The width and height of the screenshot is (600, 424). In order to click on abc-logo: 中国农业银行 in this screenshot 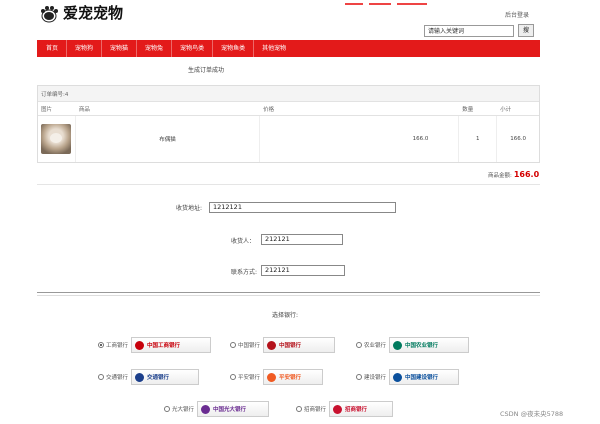, I will do `click(429, 345)`.